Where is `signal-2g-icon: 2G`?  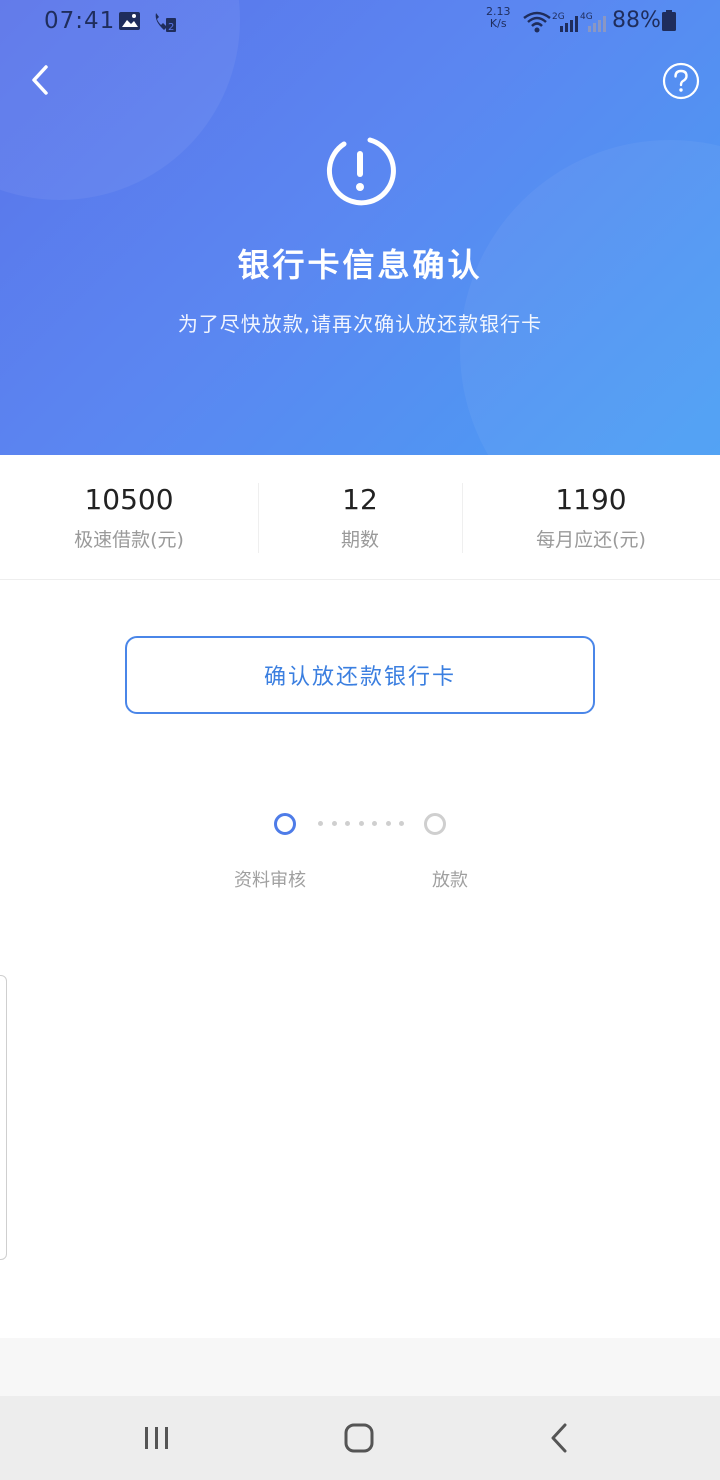 signal-2g-icon: 2G is located at coordinates (565, 22).